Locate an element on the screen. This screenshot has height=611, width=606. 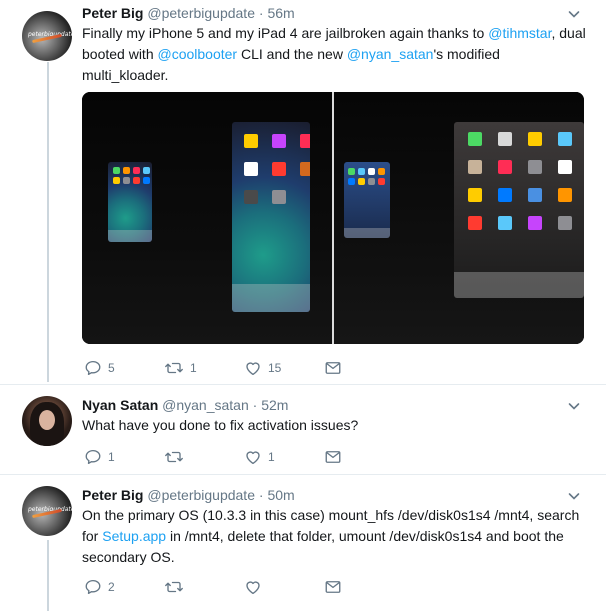
tweet-header: Peter Big @peterbigupdate · 50m is located at coordinates (188, 495).